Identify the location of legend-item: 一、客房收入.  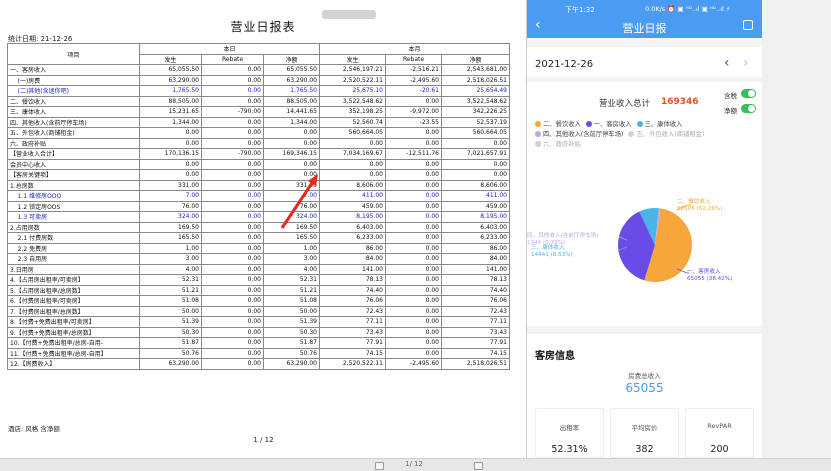
(608, 125).